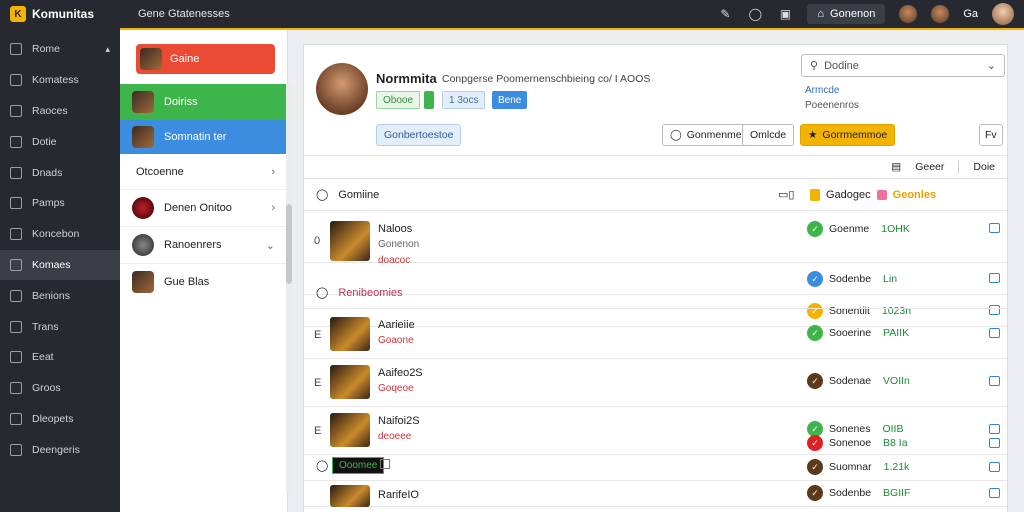 Image resolution: width=1024 pixels, height=512 pixels. Describe the element at coordinates (655, 167) in the screenshot. I see `toolbar: ▤ Geeer Doie` at that location.